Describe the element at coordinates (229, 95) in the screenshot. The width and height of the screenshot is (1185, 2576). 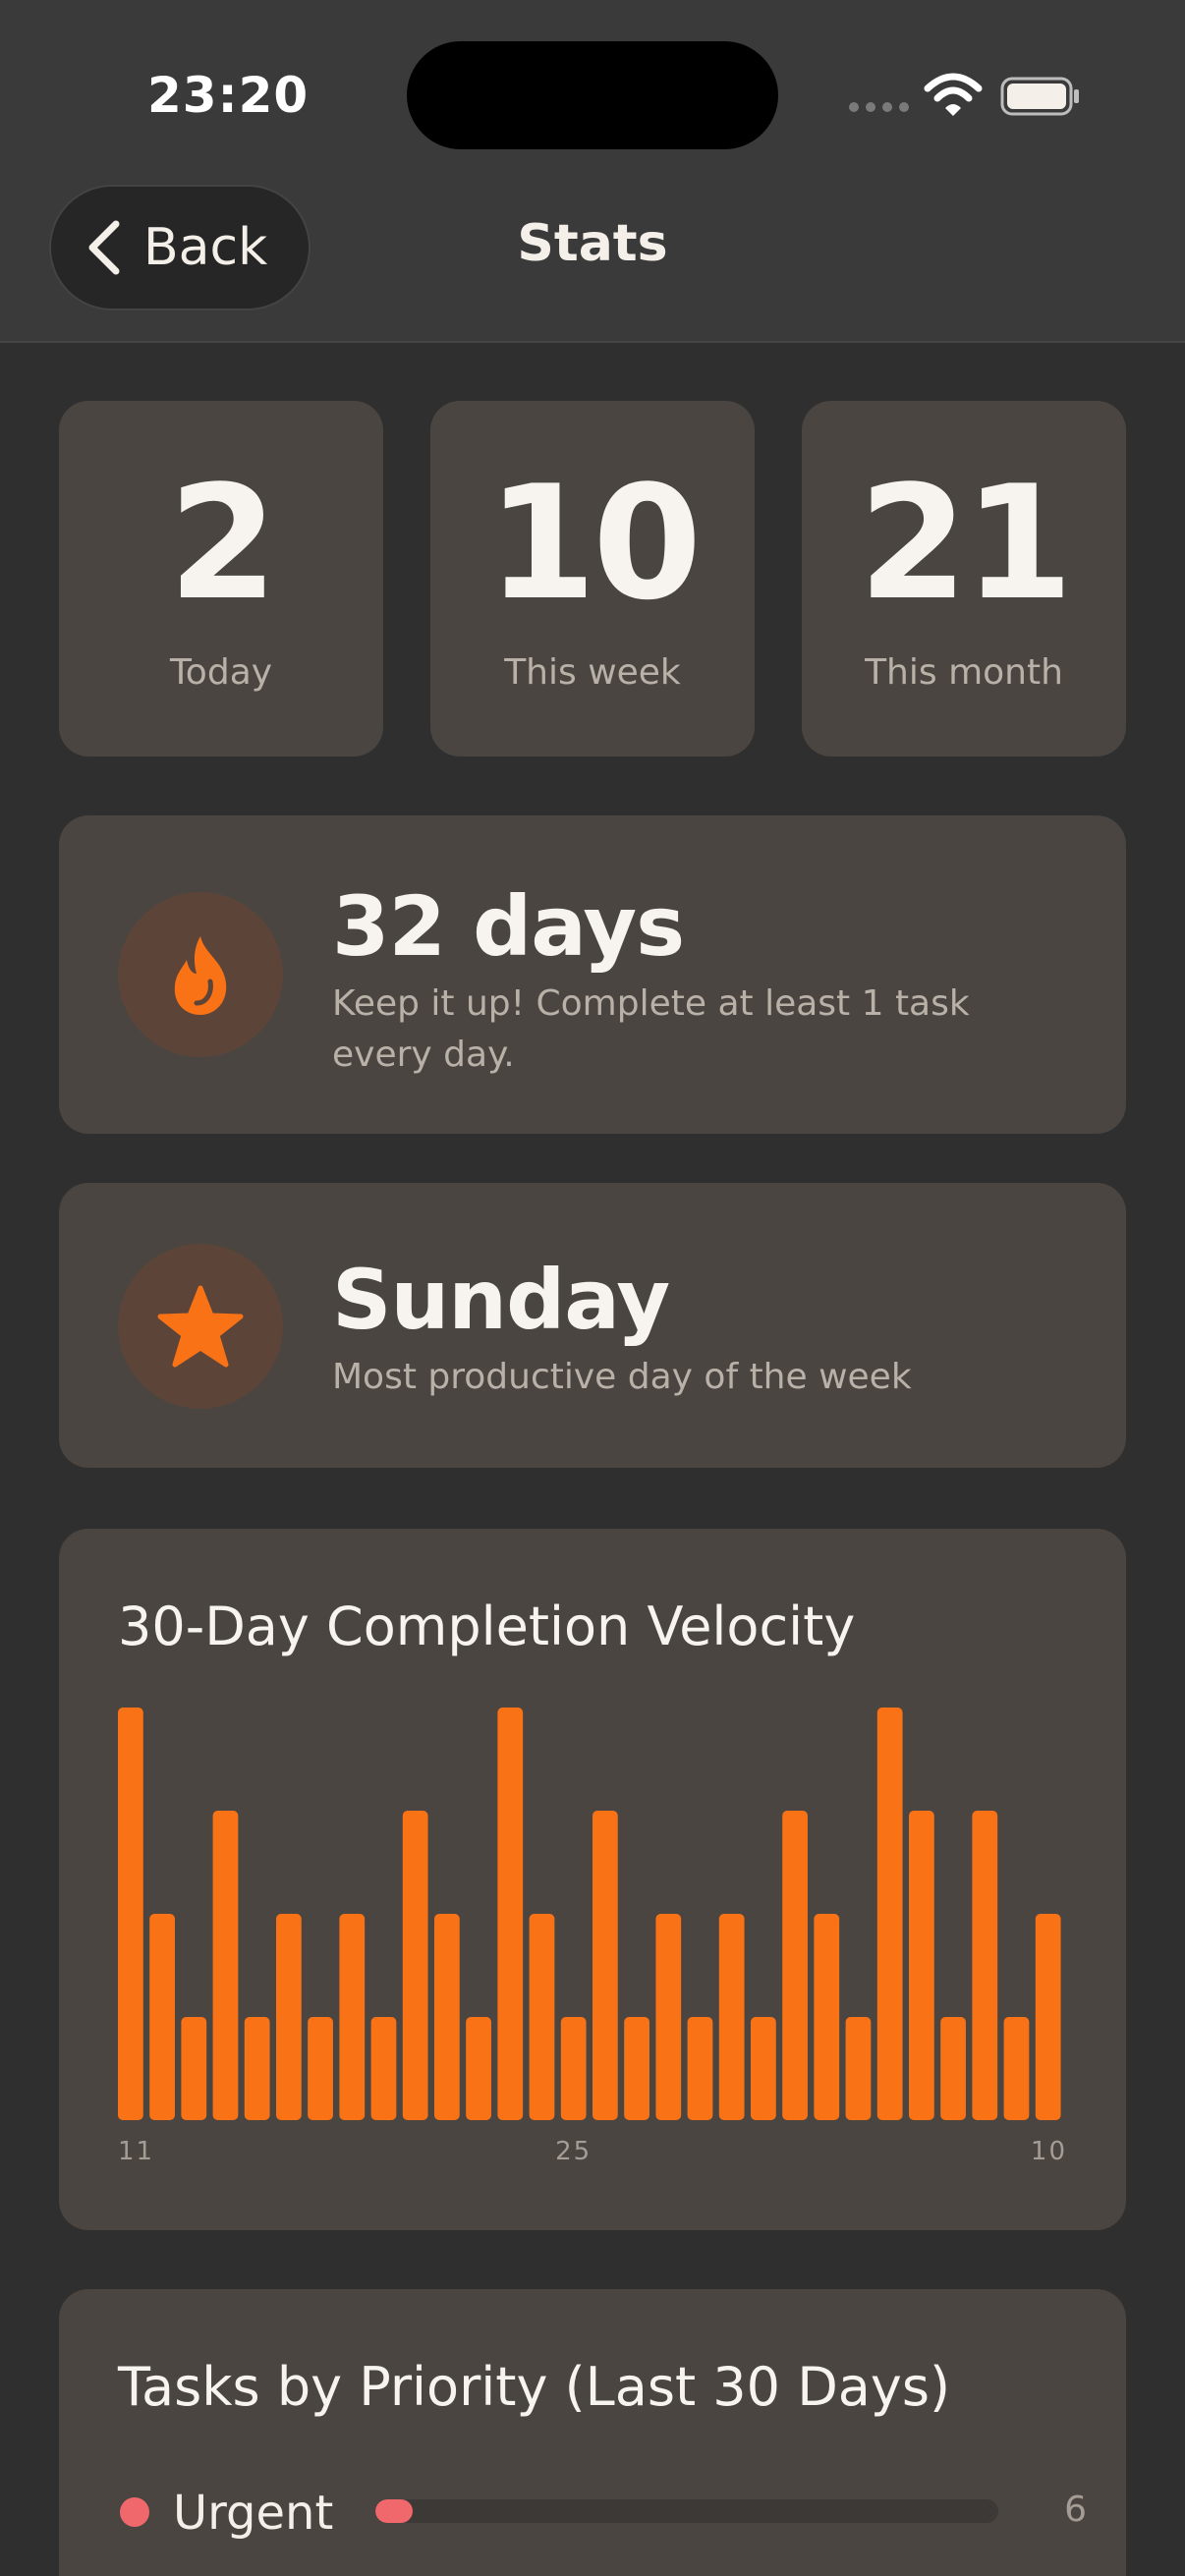
I see `status-time: 23:20` at that location.